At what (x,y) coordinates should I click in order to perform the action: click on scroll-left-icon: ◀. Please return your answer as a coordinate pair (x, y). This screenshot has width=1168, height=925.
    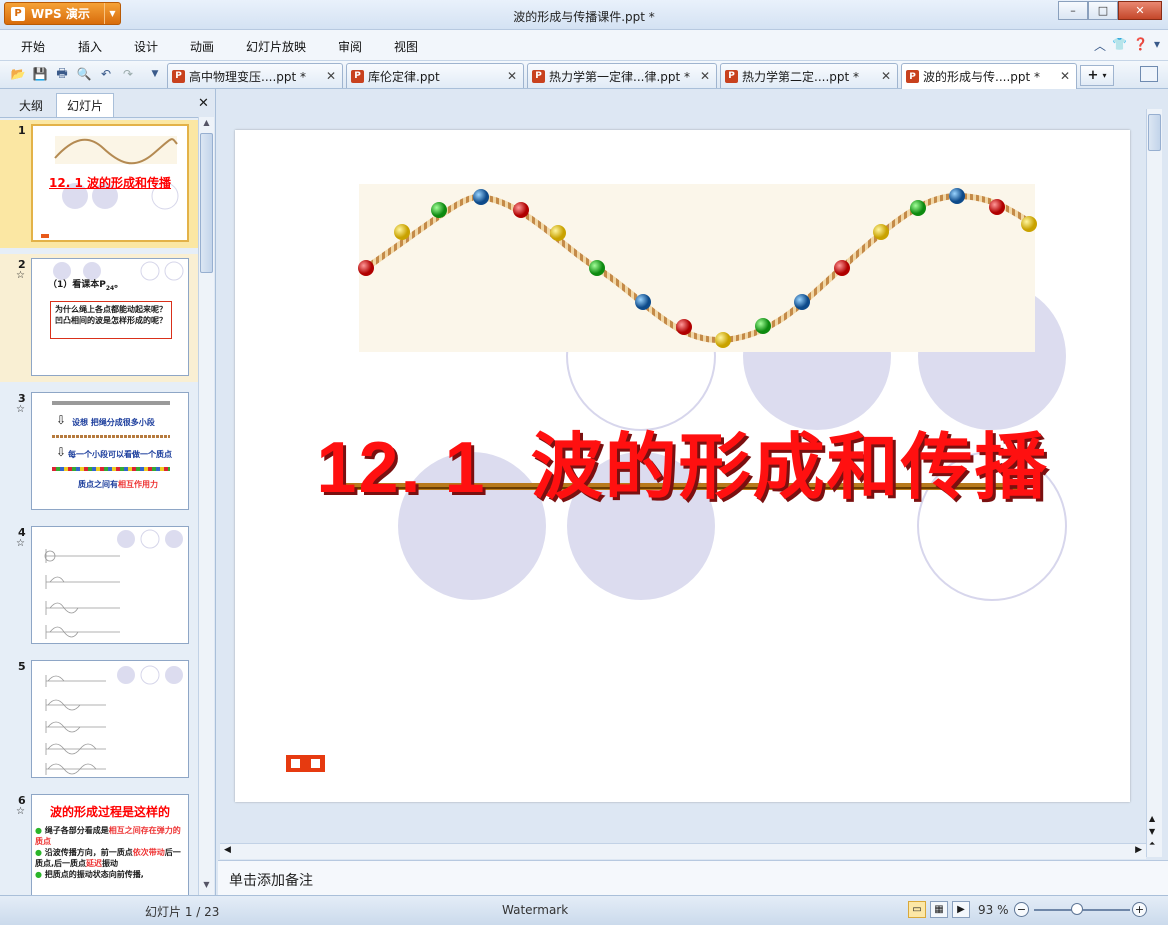
    Looking at the image, I should click on (227, 850).